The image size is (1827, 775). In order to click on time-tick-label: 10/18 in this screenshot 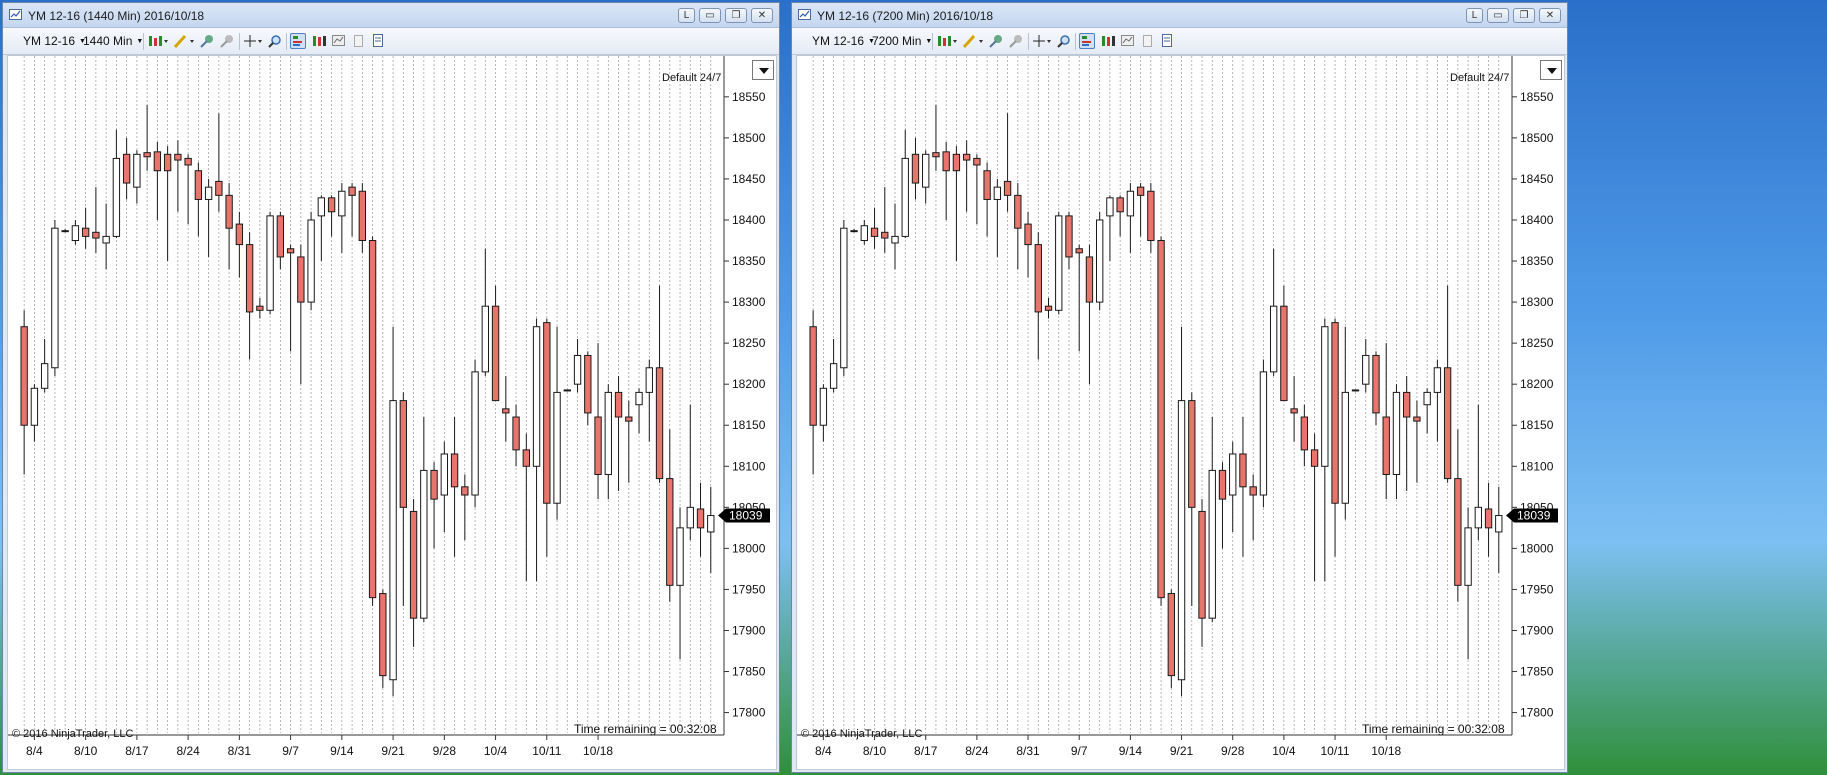, I will do `click(1386, 751)`.